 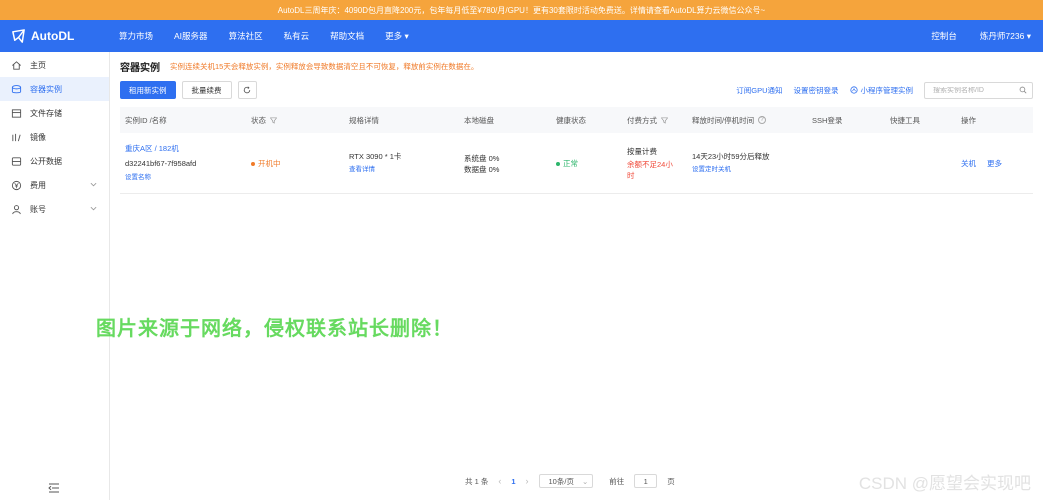 What do you see at coordinates (499, 481) in the screenshot?
I see `prev-page-icon: ‹` at bounding box center [499, 481].